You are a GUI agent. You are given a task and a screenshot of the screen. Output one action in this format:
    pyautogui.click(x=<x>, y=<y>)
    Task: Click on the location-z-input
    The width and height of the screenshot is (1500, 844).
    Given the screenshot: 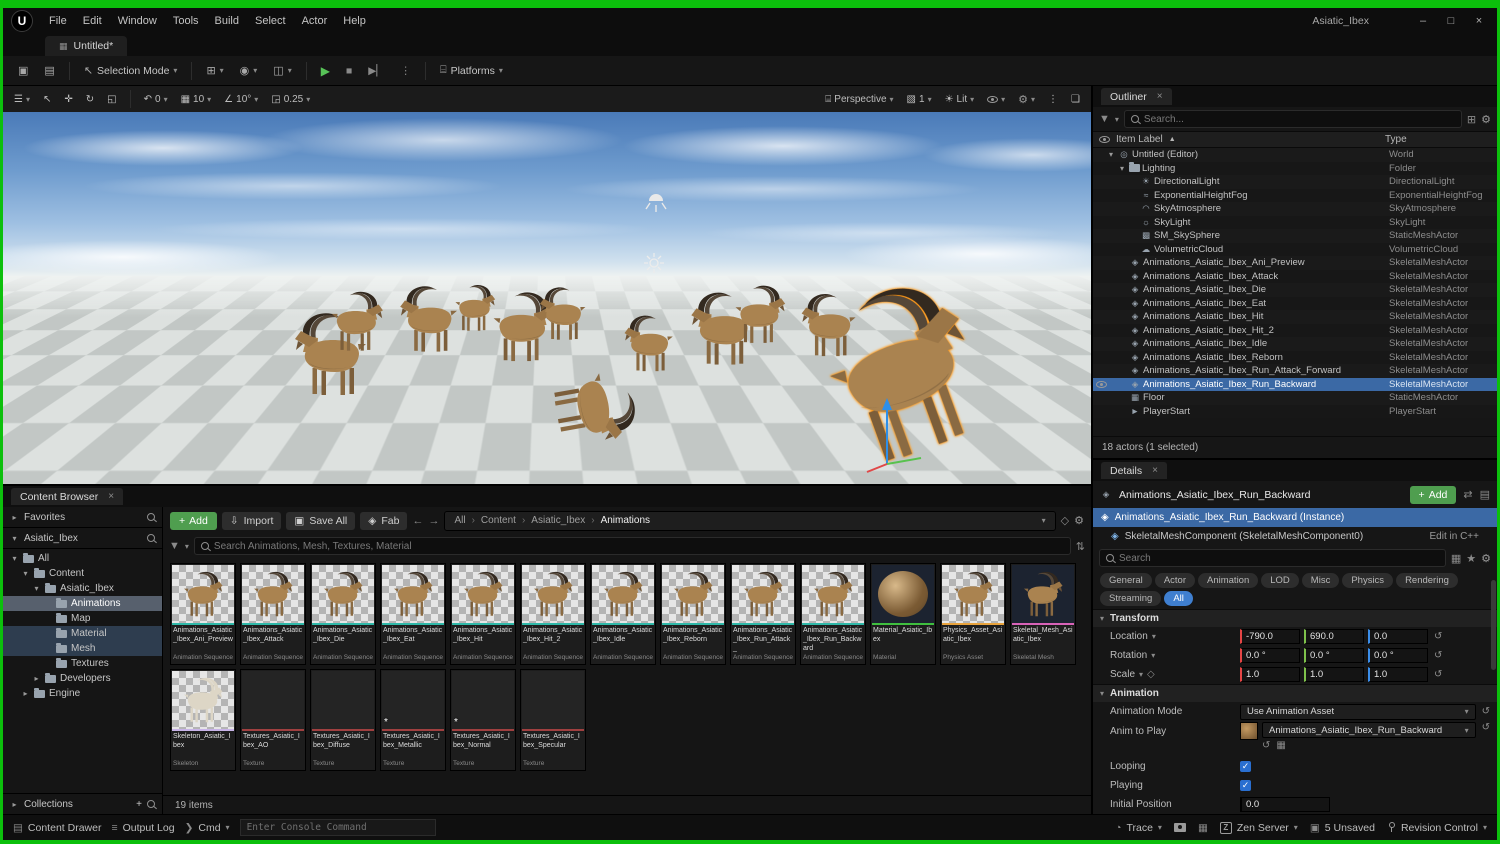 What is the action you would take?
    pyautogui.click(x=1398, y=636)
    